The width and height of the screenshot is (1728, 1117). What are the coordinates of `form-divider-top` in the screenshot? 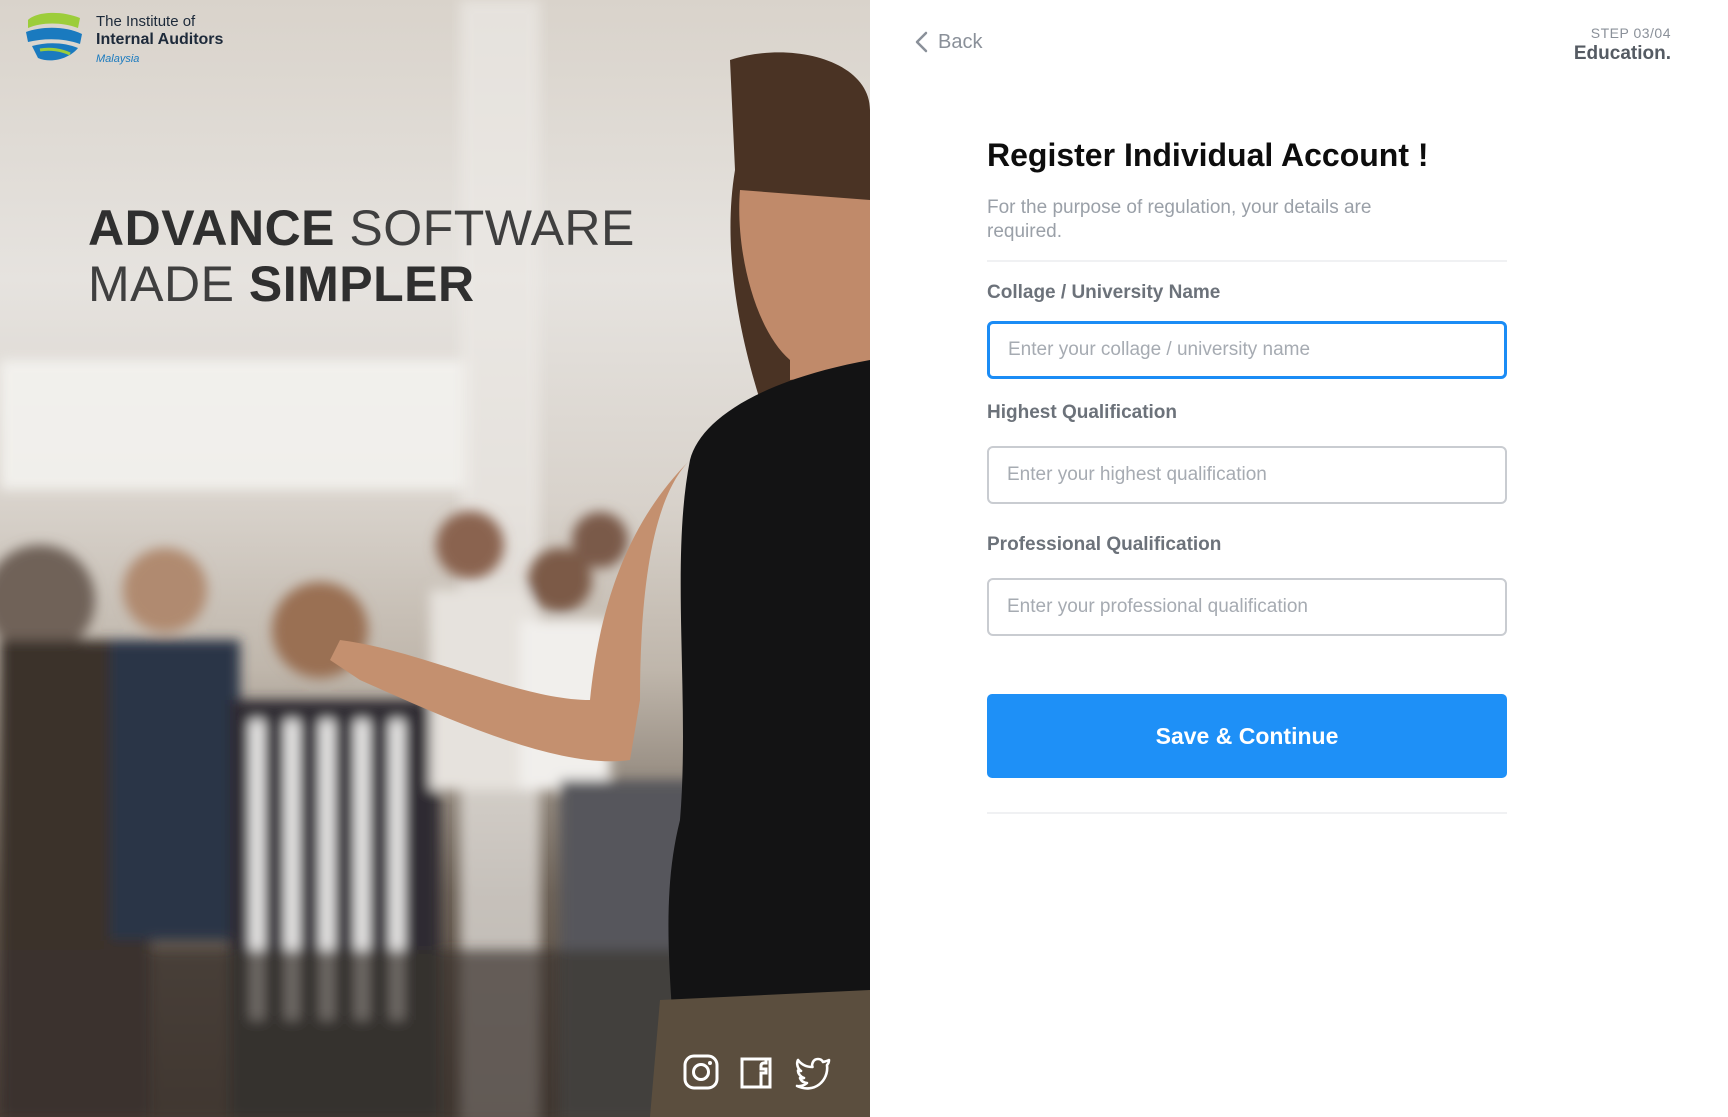 It's located at (1247, 261).